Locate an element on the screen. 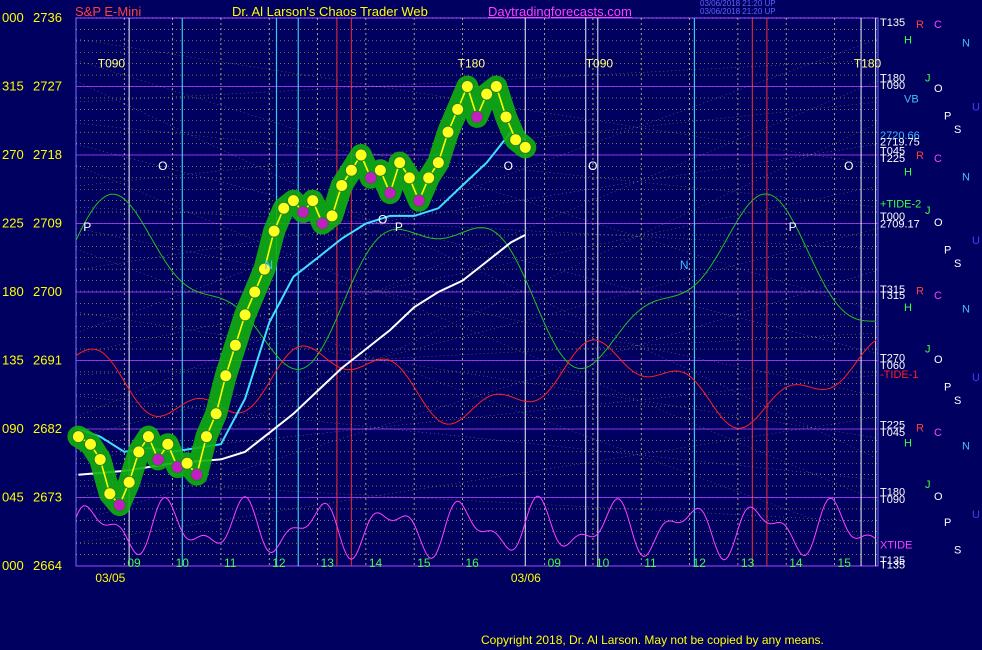 This screenshot has height=650, width=982. right-level-label: +TIDE-2 is located at coordinates (900, 205).